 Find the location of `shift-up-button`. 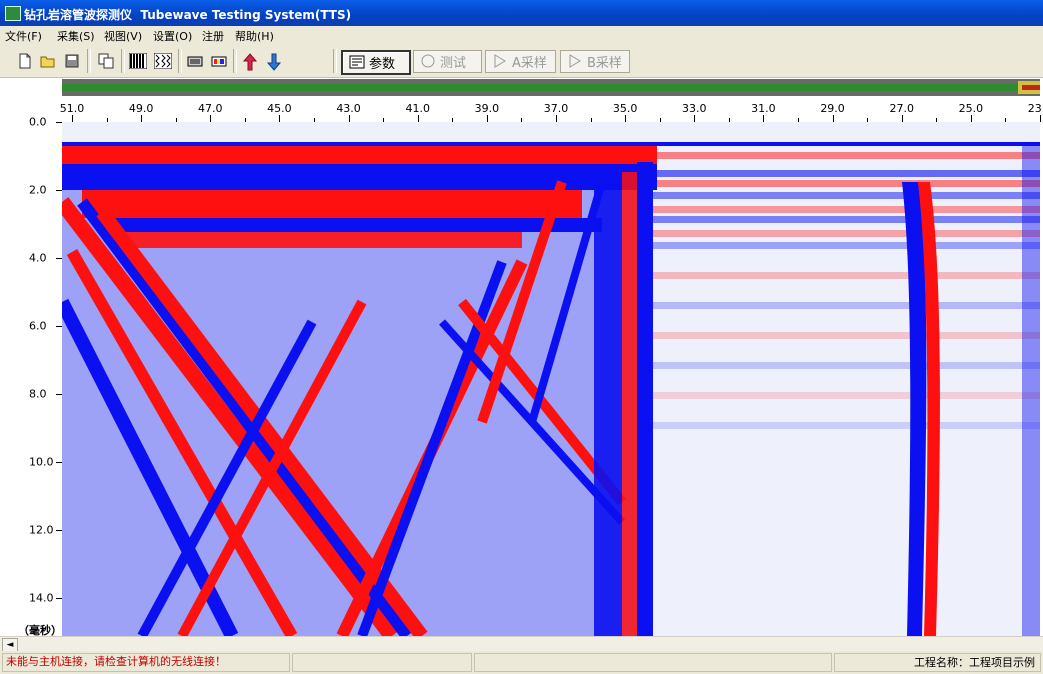

shift-up-button is located at coordinates (250, 61).